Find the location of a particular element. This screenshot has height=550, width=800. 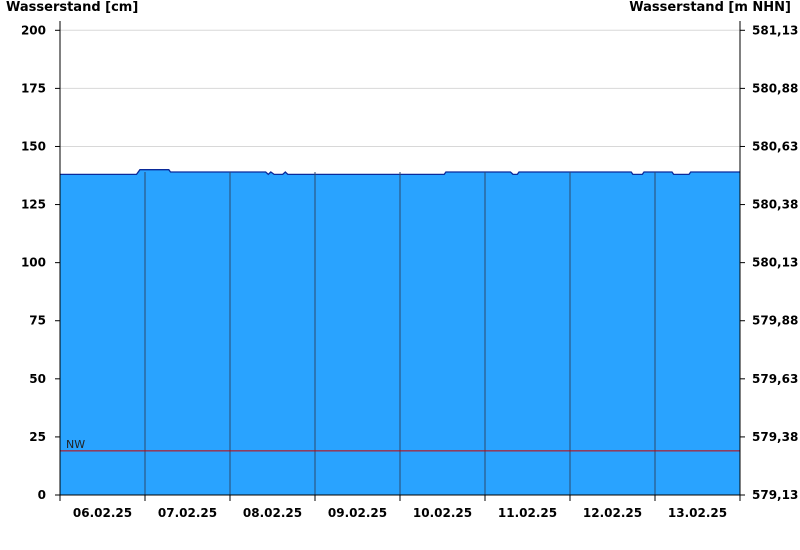

x-tick-label: 11.02.25 is located at coordinates (527, 513).